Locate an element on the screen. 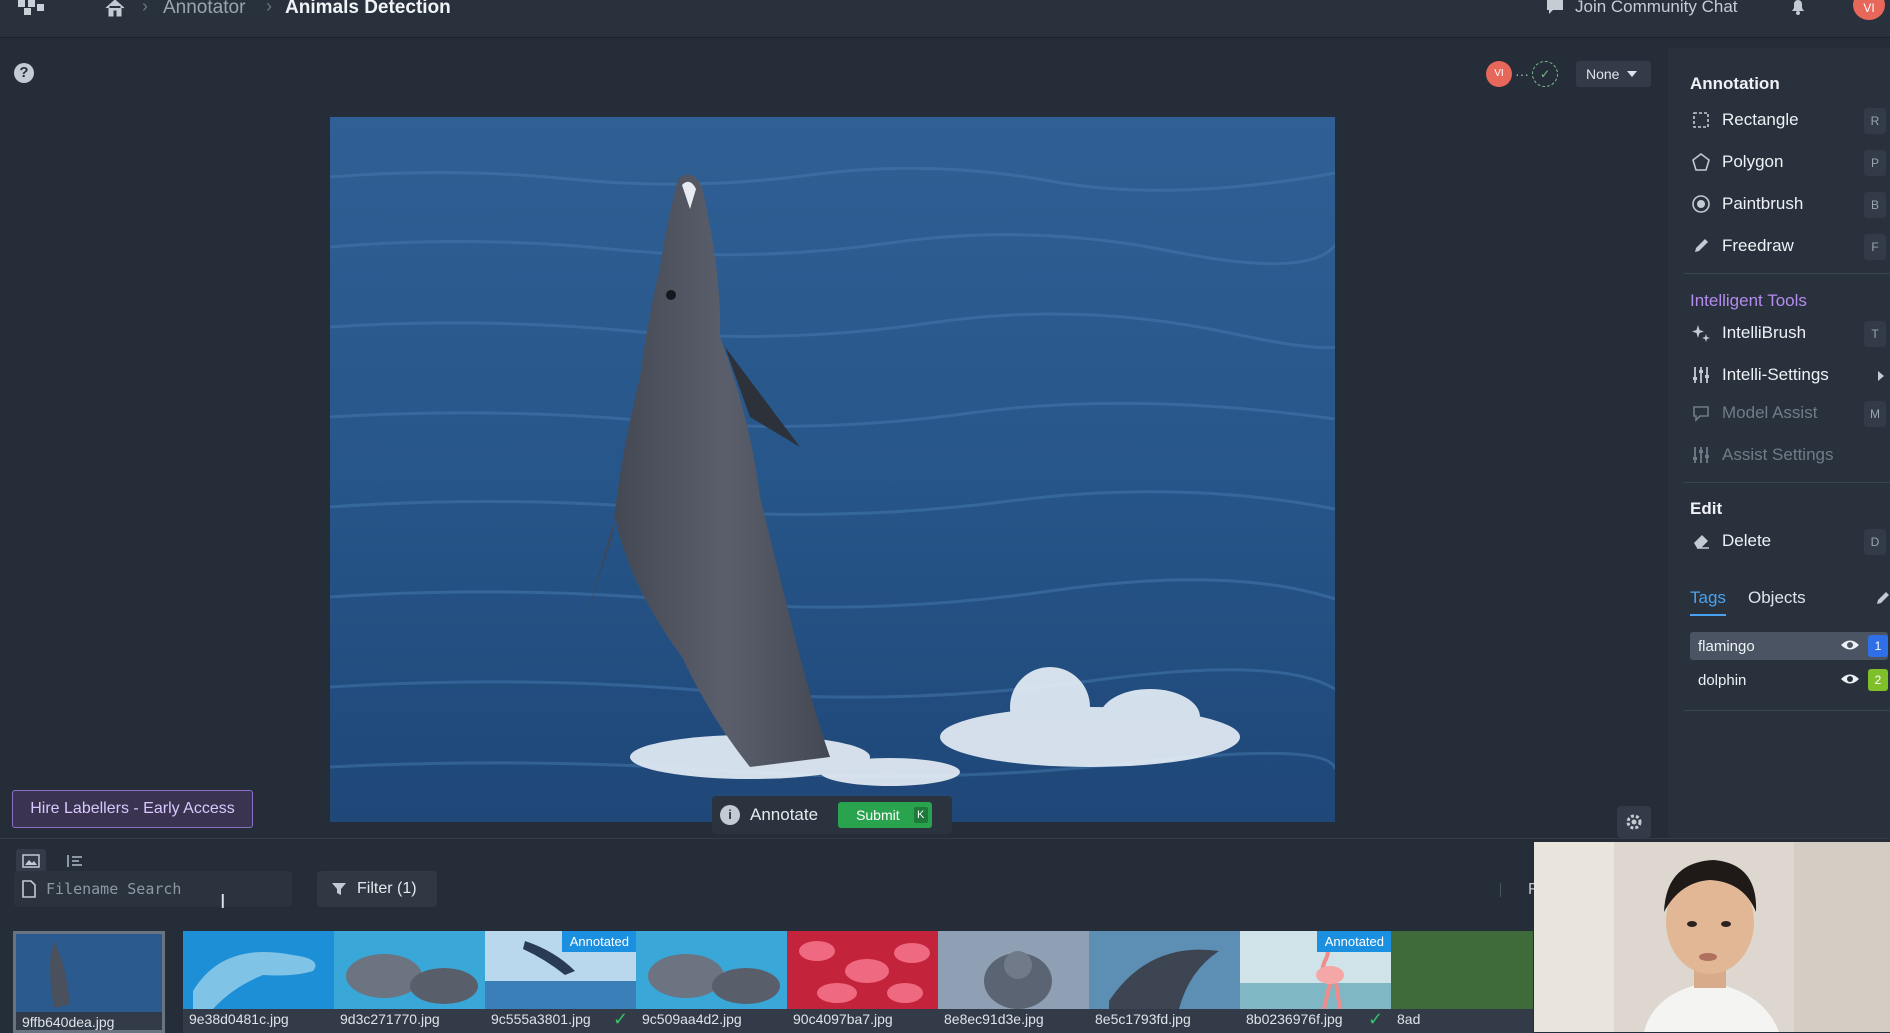 The height and width of the screenshot is (1033, 1890). tag-name: flamingo is located at coordinates (1726, 646).